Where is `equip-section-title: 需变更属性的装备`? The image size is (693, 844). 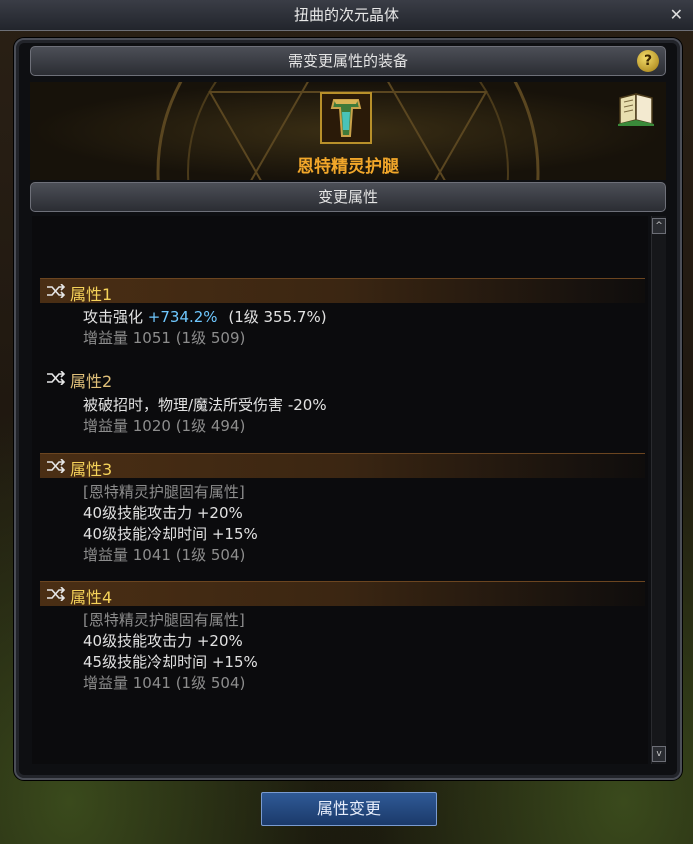
equip-section-title: 需变更属性的装备 is located at coordinates (347, 61).